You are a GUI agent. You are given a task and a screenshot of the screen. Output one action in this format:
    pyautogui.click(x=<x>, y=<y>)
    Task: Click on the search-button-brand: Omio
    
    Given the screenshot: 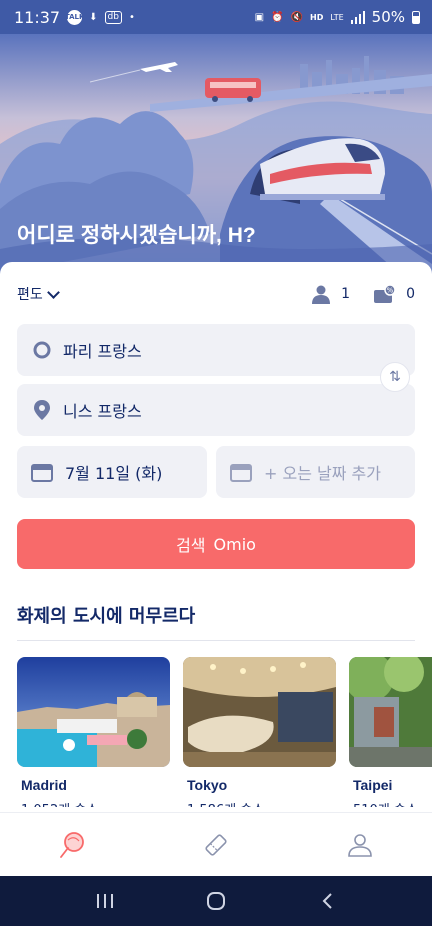 What is the action you would take?
    pyautogui.click(x=234, y=544)
    